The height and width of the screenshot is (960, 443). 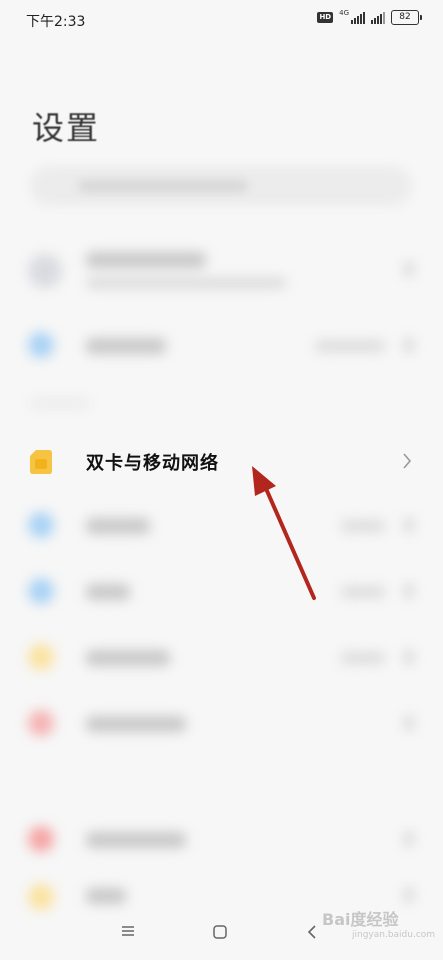 What do you see at coordinates (220, 932) in the screenshot?
I see `home-icon` at bounding box center [220, 932].